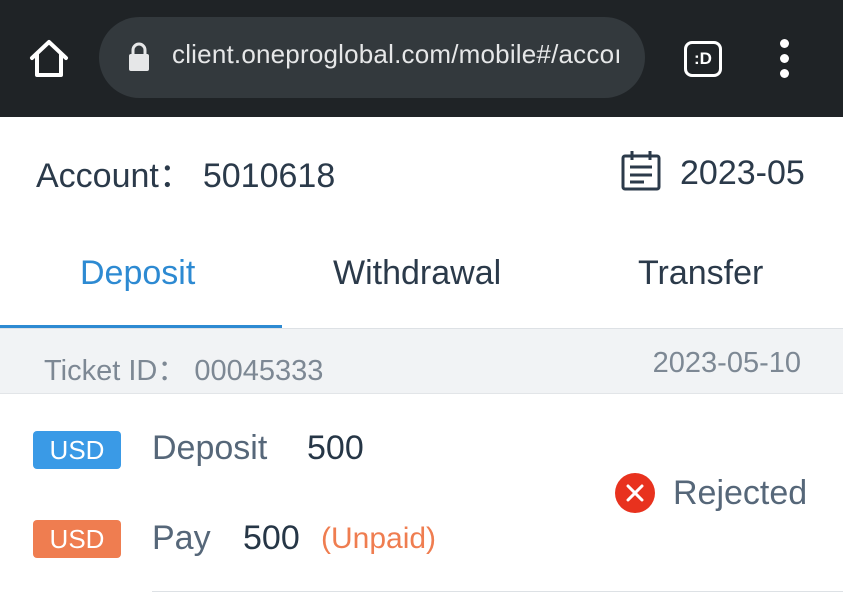  I want to click on deposit-currency-badge: USD, so click(77, 450).